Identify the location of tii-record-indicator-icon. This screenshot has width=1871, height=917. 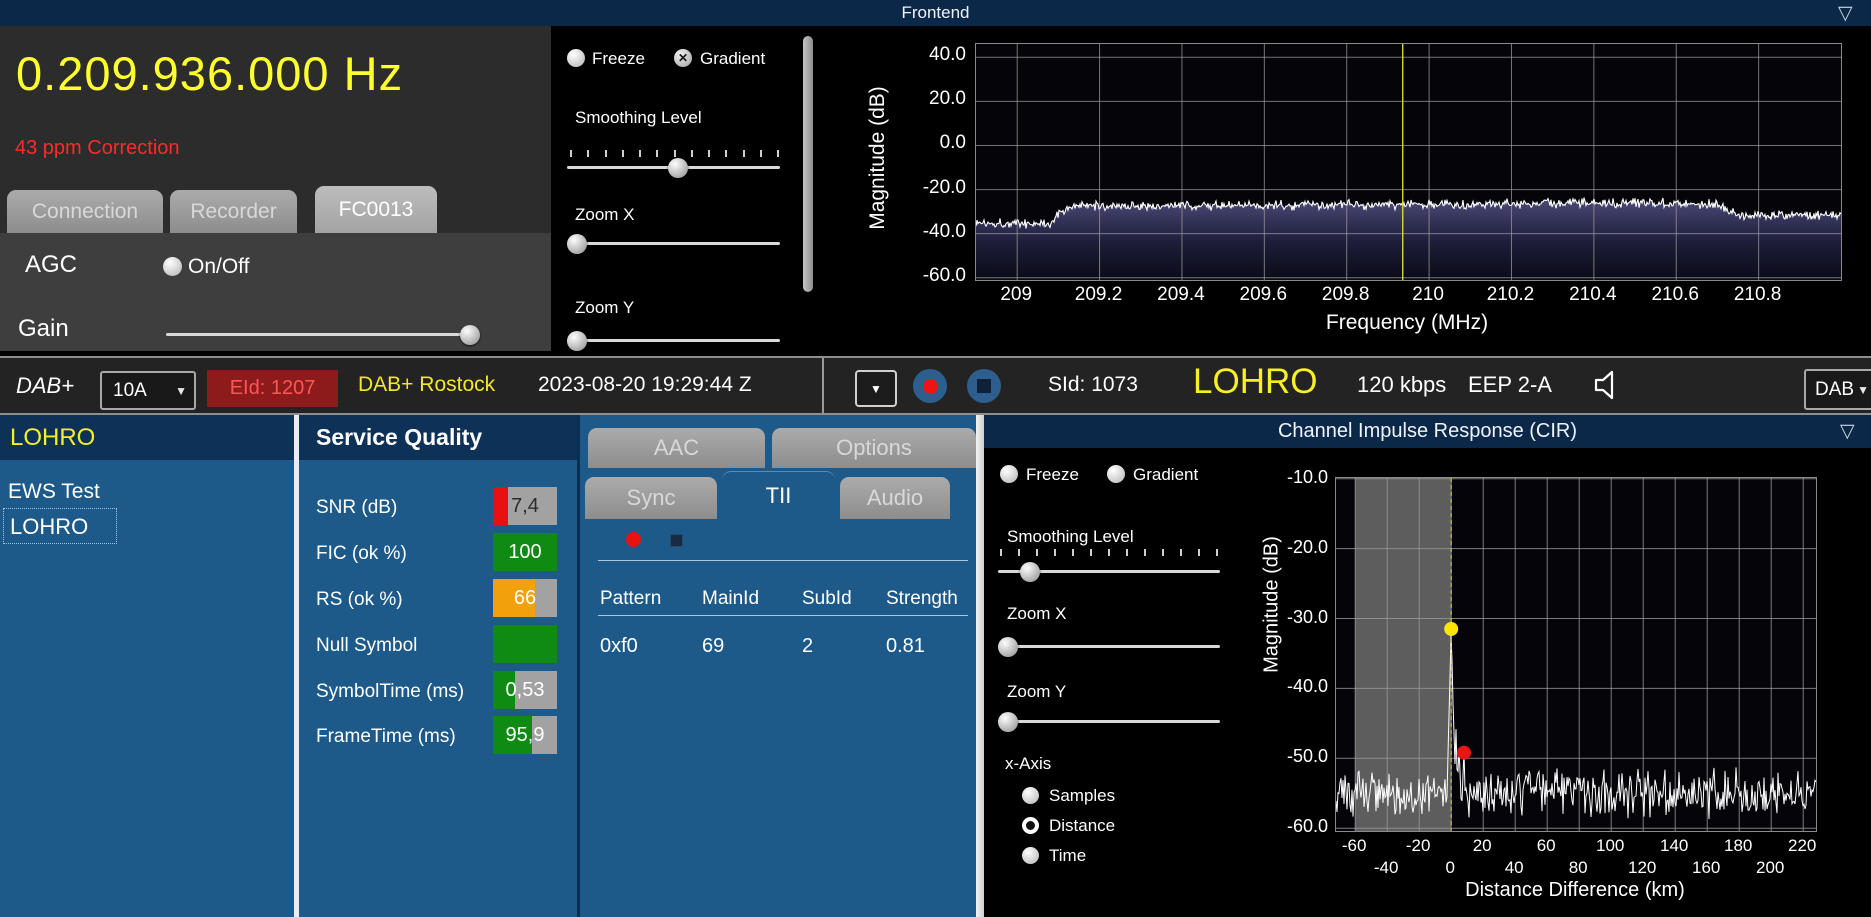
(633, 539).